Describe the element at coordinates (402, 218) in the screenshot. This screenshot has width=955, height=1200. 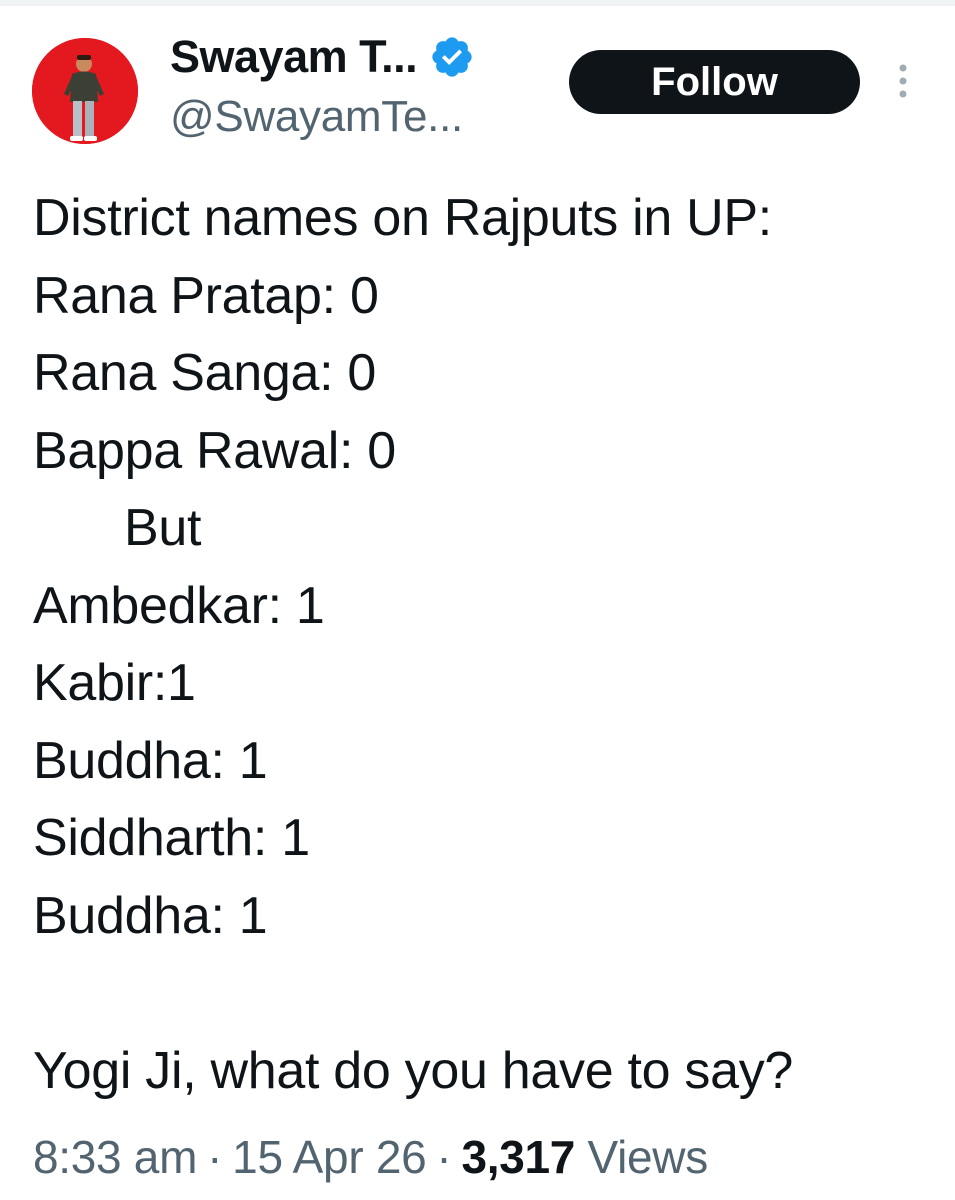
I see `tweet-line-heading: District names on Rajputs in UP:` at that location.